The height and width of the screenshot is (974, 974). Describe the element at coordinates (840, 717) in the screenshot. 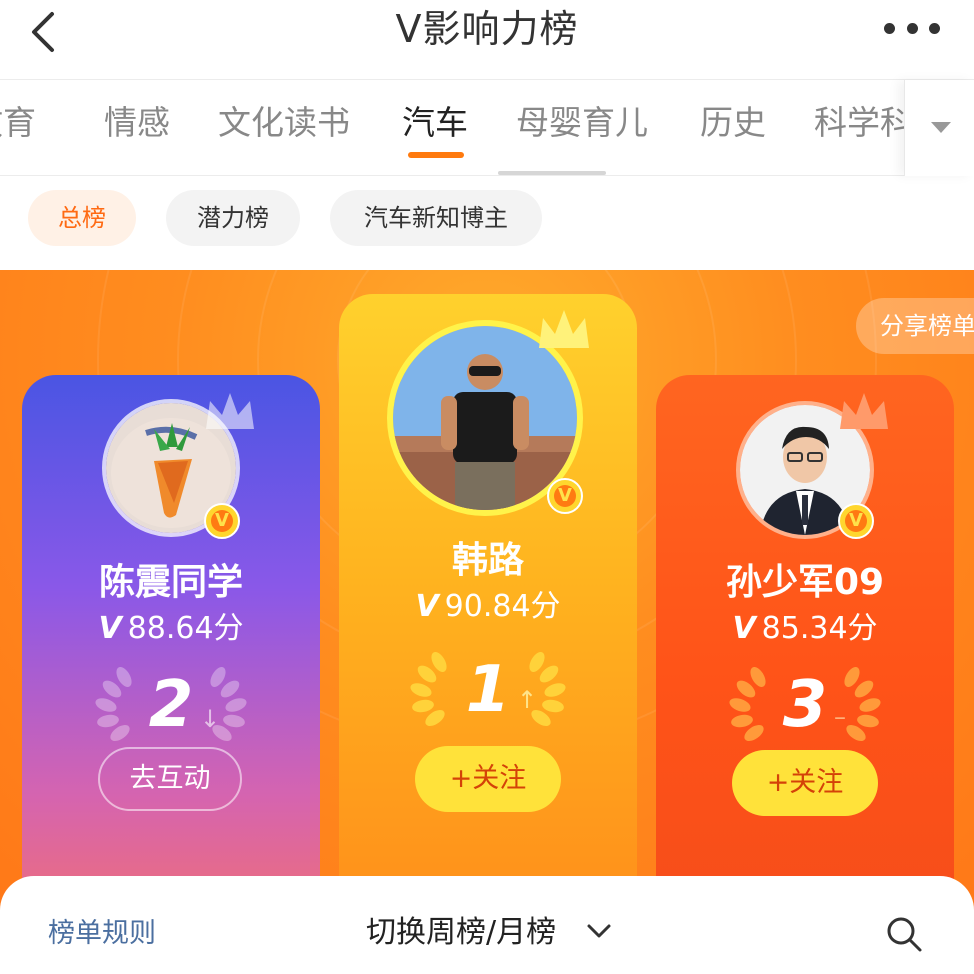

I see `rank-unchanged-icon: –` at that location.